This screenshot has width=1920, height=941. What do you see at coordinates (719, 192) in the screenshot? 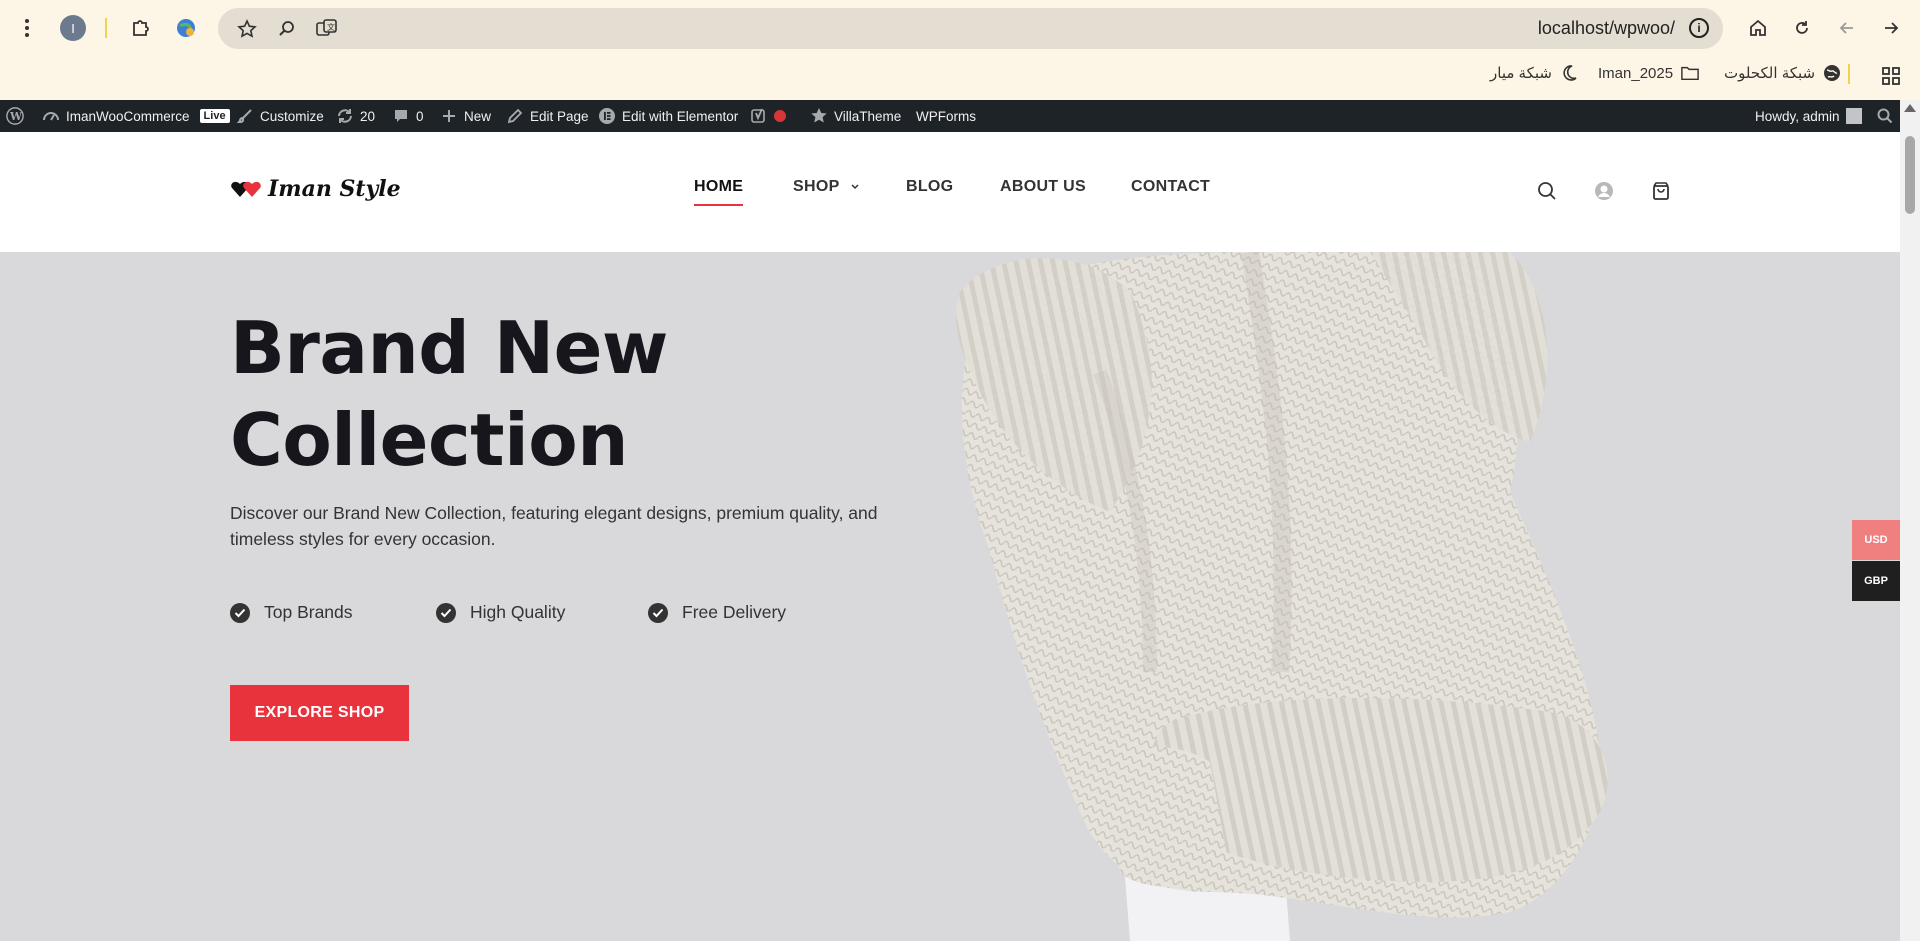
I see `nav-home: HOME` at bounding box center [719, 192].